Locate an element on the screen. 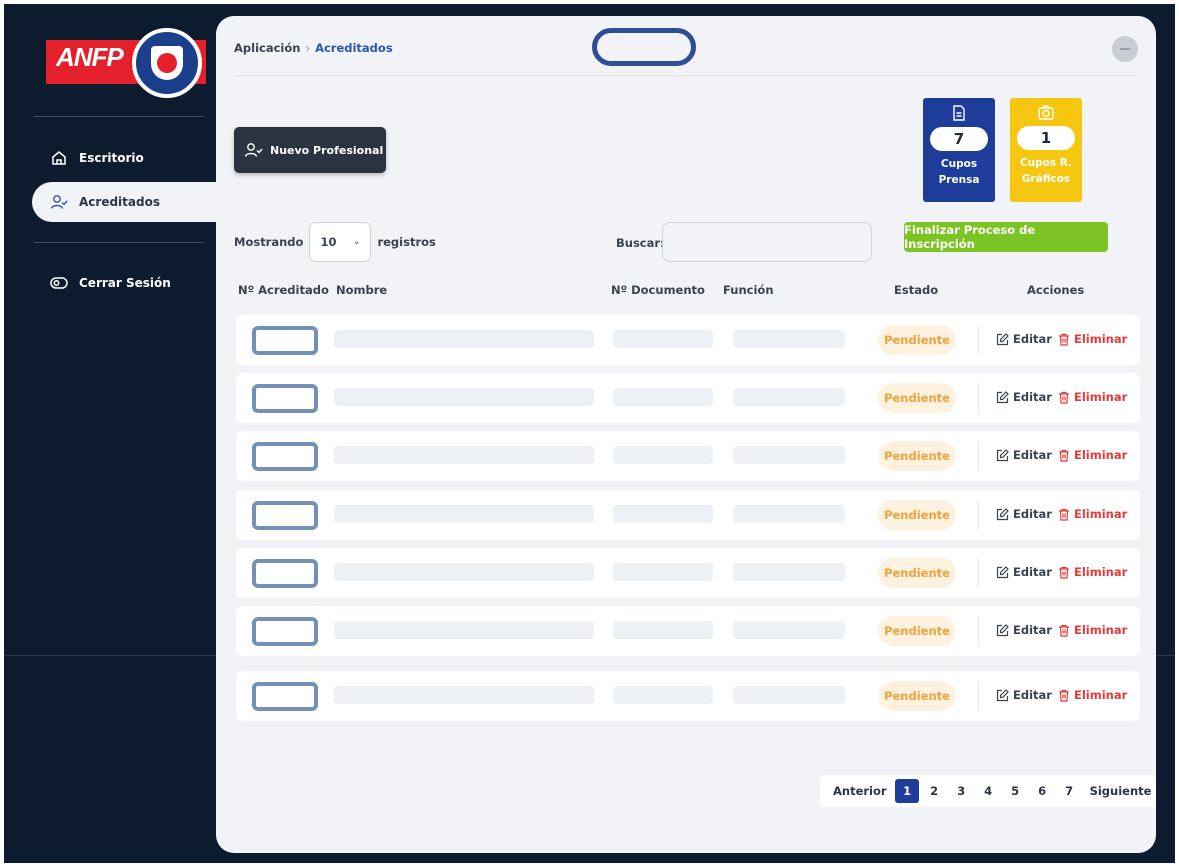 The image size is (1179, 867). table-header-status: Estado is located at coordinates (916, 290).